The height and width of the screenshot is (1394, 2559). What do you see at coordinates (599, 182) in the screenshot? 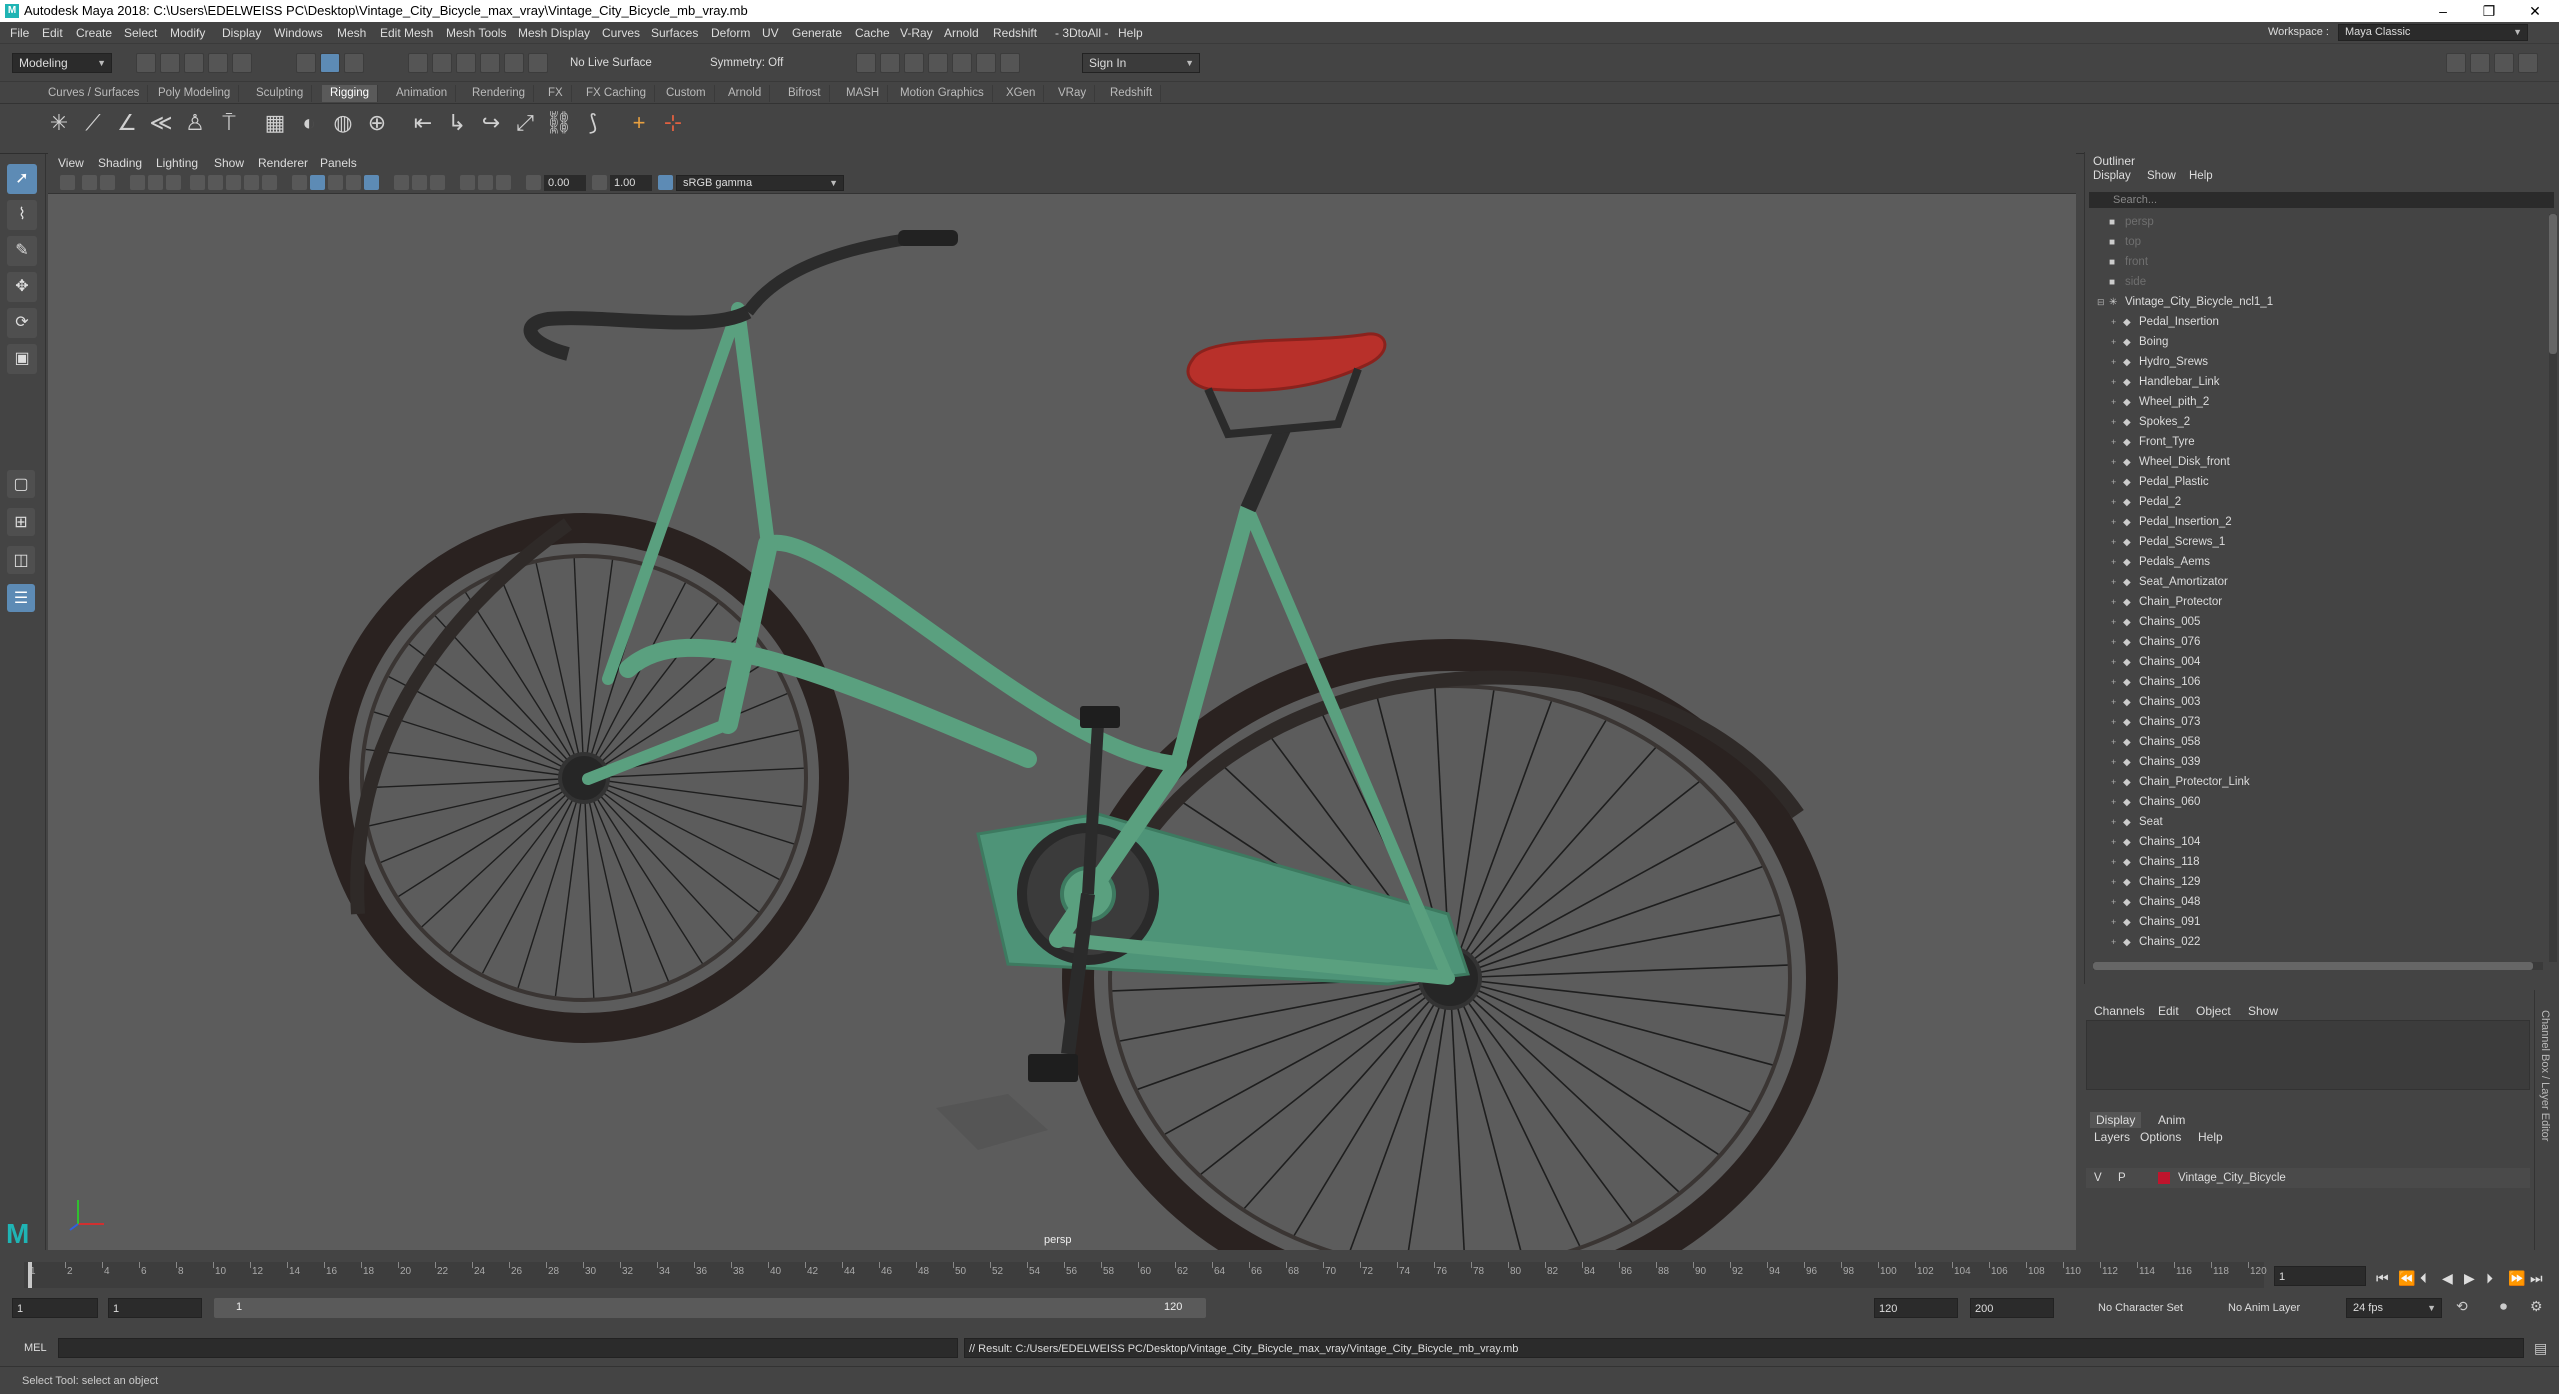
I see `gamma-icon` at bounding box center [599, 182].